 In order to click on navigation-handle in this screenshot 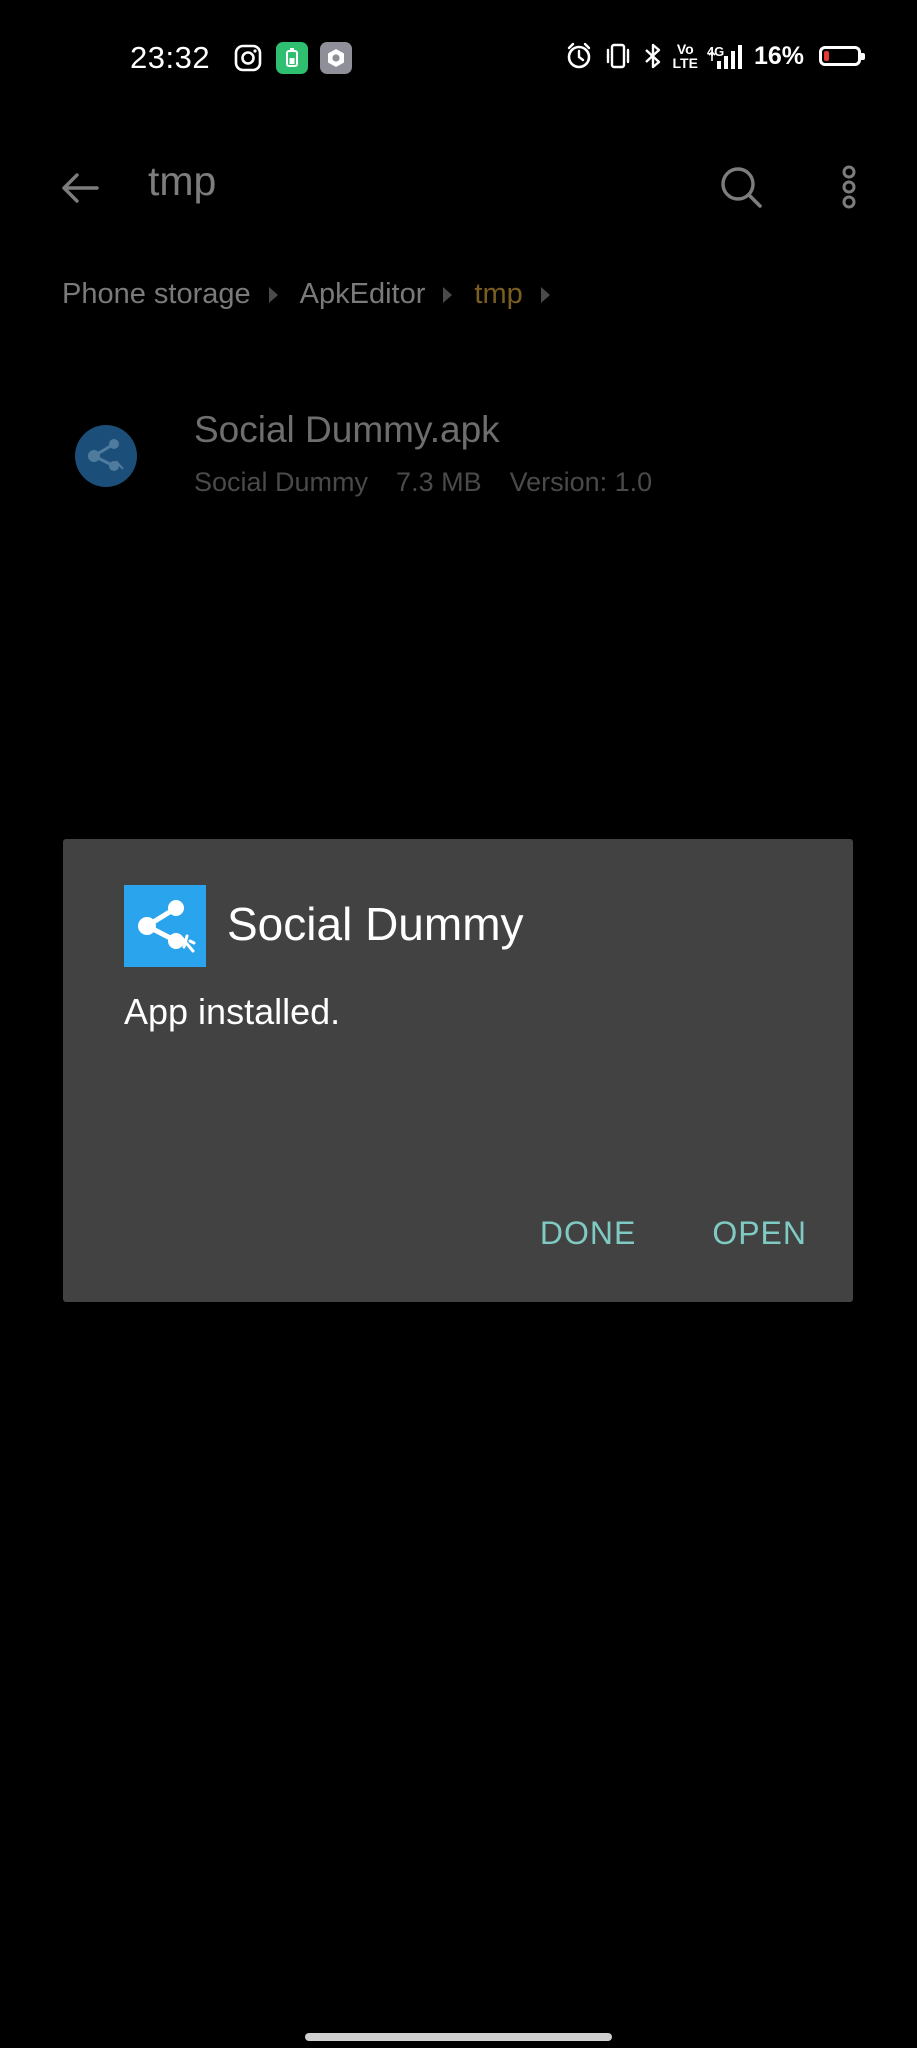, I will do `click(458, 2037)`.